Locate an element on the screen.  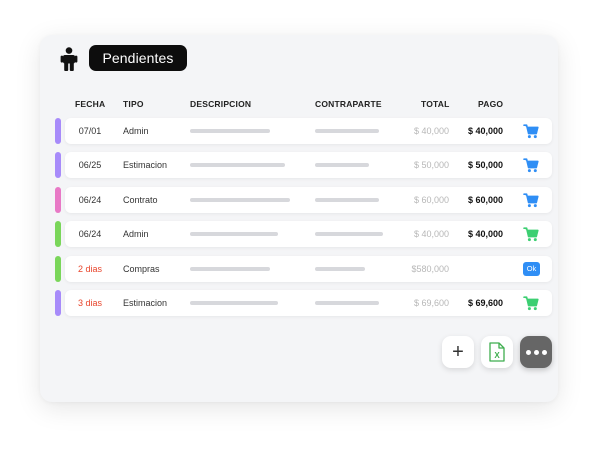
table-row: 2 dias Compras $580,000 Ok is located at coordinates (303, 269).